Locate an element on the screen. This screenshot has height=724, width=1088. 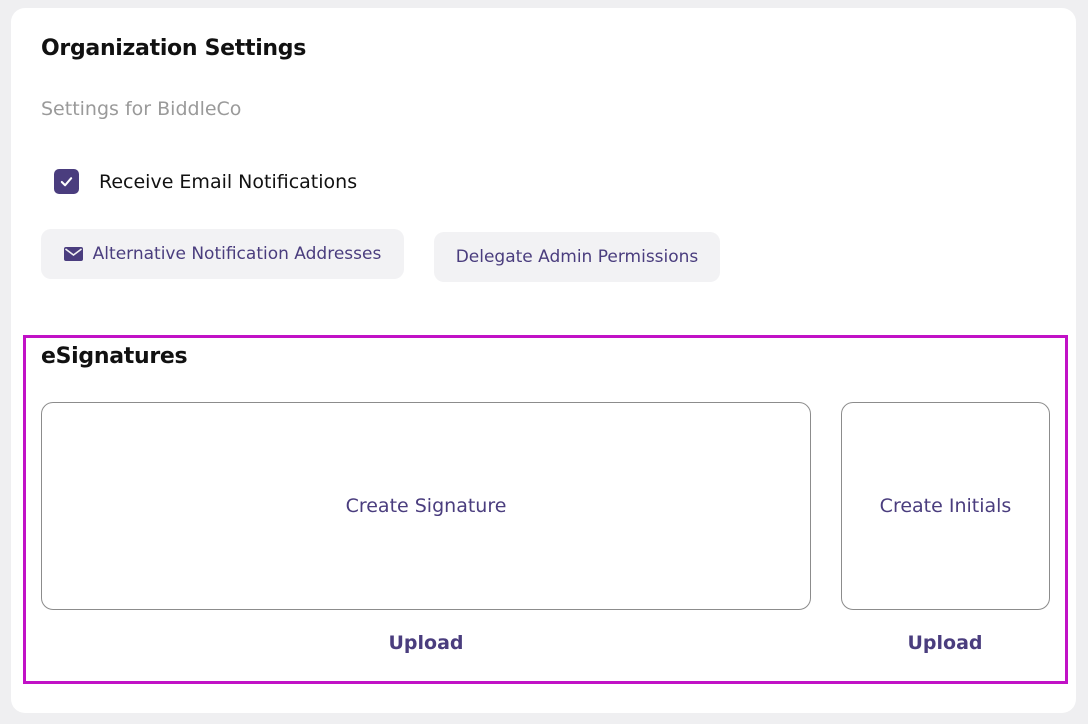
email-notifications-checkbox is located at coordinates (66, 181).